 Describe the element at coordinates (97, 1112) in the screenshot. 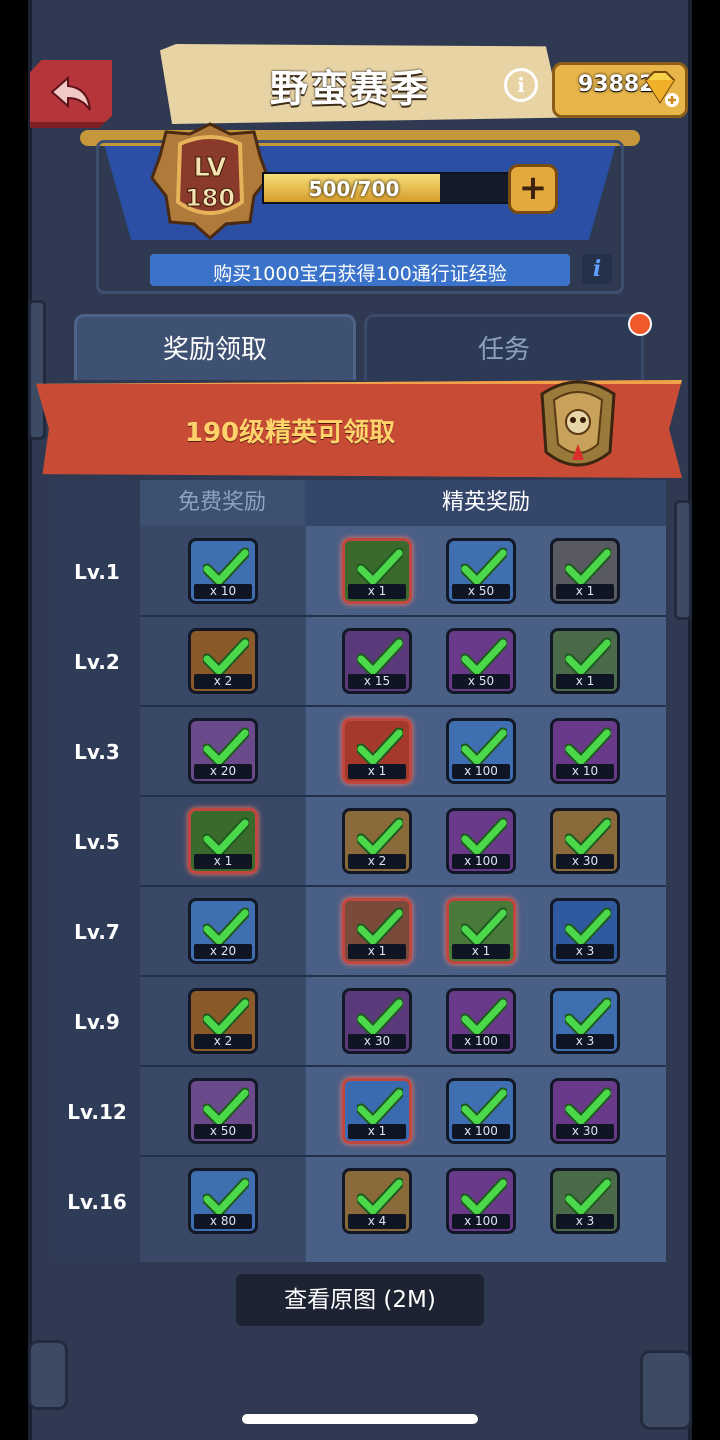

I see `level-label: Lv.12` at that location.